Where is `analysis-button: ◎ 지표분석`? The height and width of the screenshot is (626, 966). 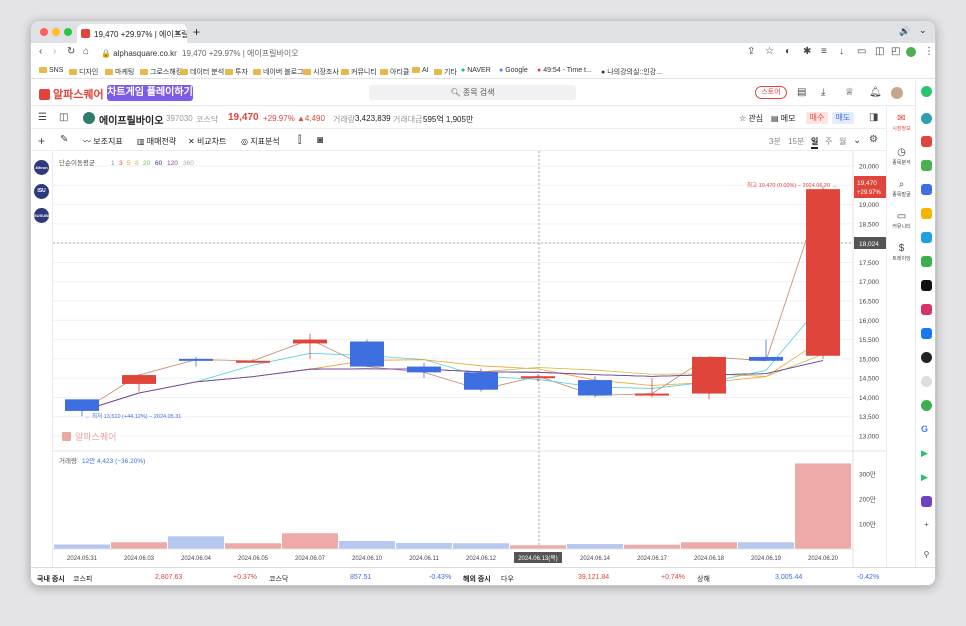 analysis-button: ◎ 지표분석 is located at coordinates (260, 141).